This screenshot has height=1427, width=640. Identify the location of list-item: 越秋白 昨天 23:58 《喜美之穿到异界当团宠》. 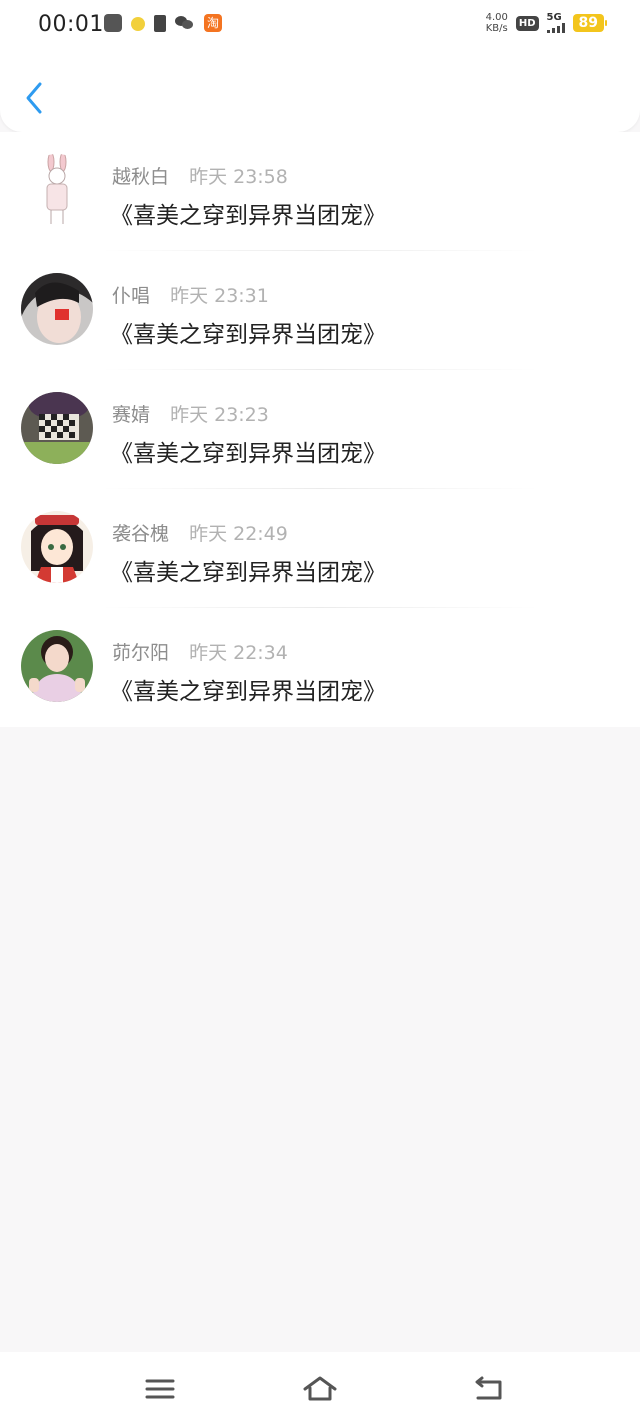
(320, 191).